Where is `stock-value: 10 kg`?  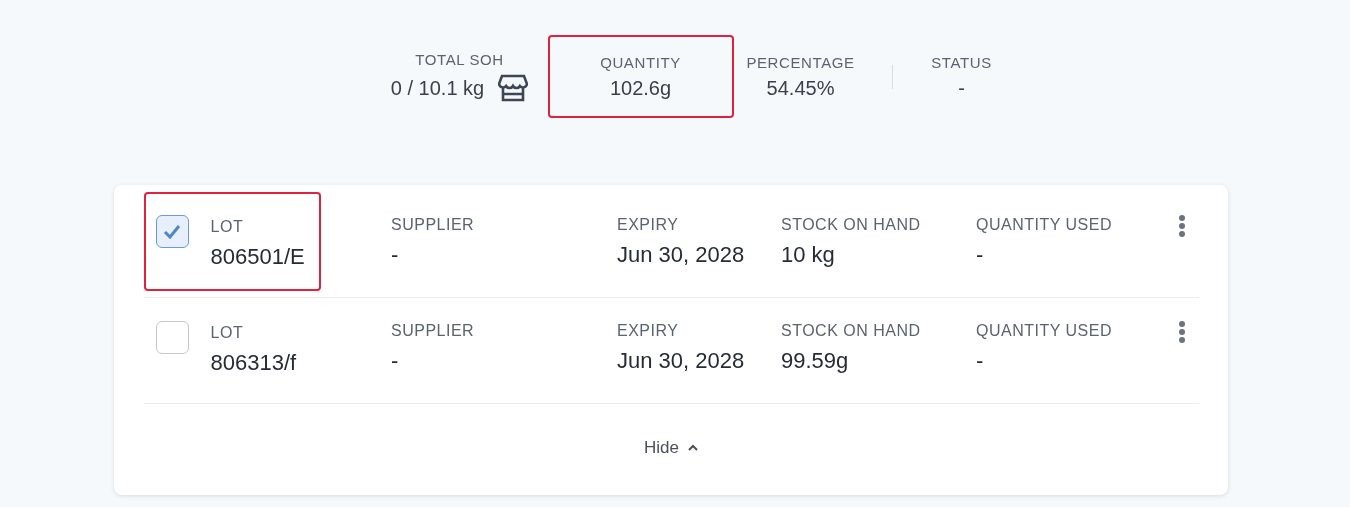
stock-value: 10 kg is located at coordinates (808, 255).